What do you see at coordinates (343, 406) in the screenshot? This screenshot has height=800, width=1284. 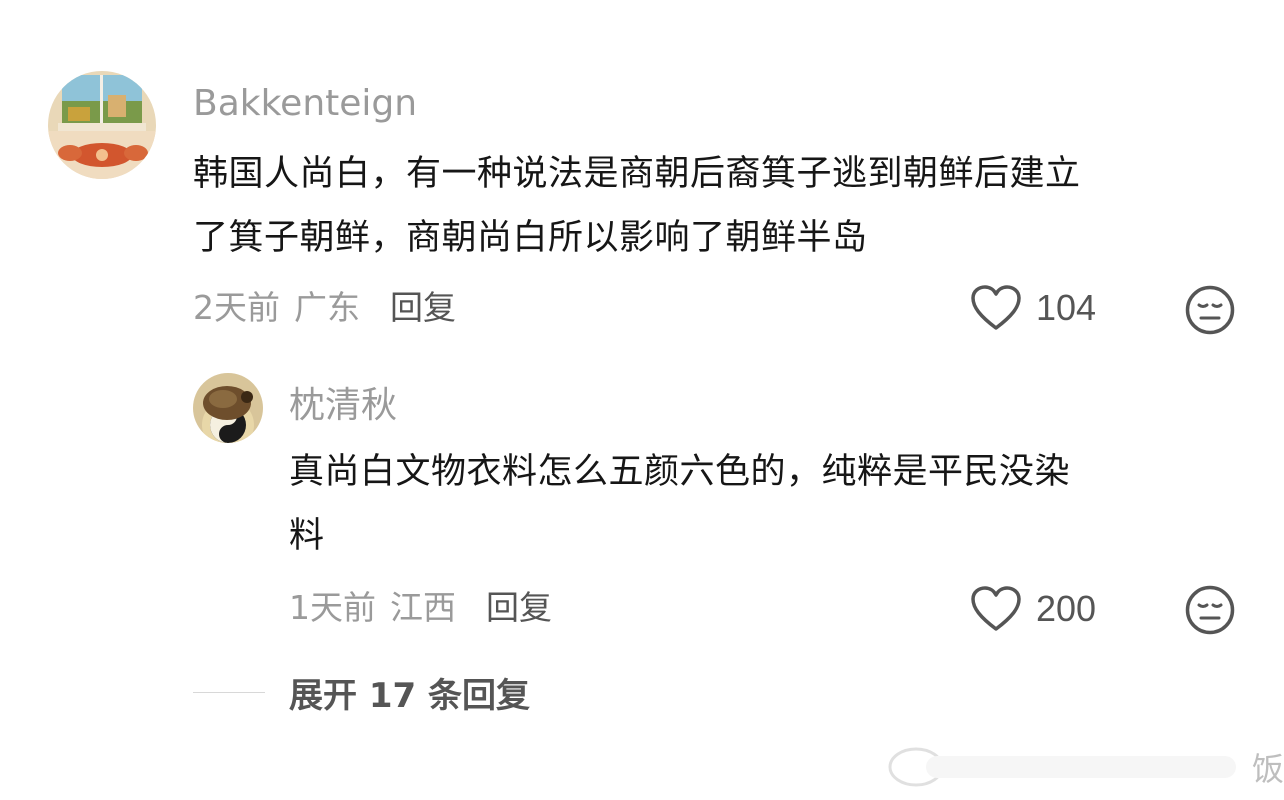 I see `reply-username: 枕清秋` at bounding box center [343, 406].